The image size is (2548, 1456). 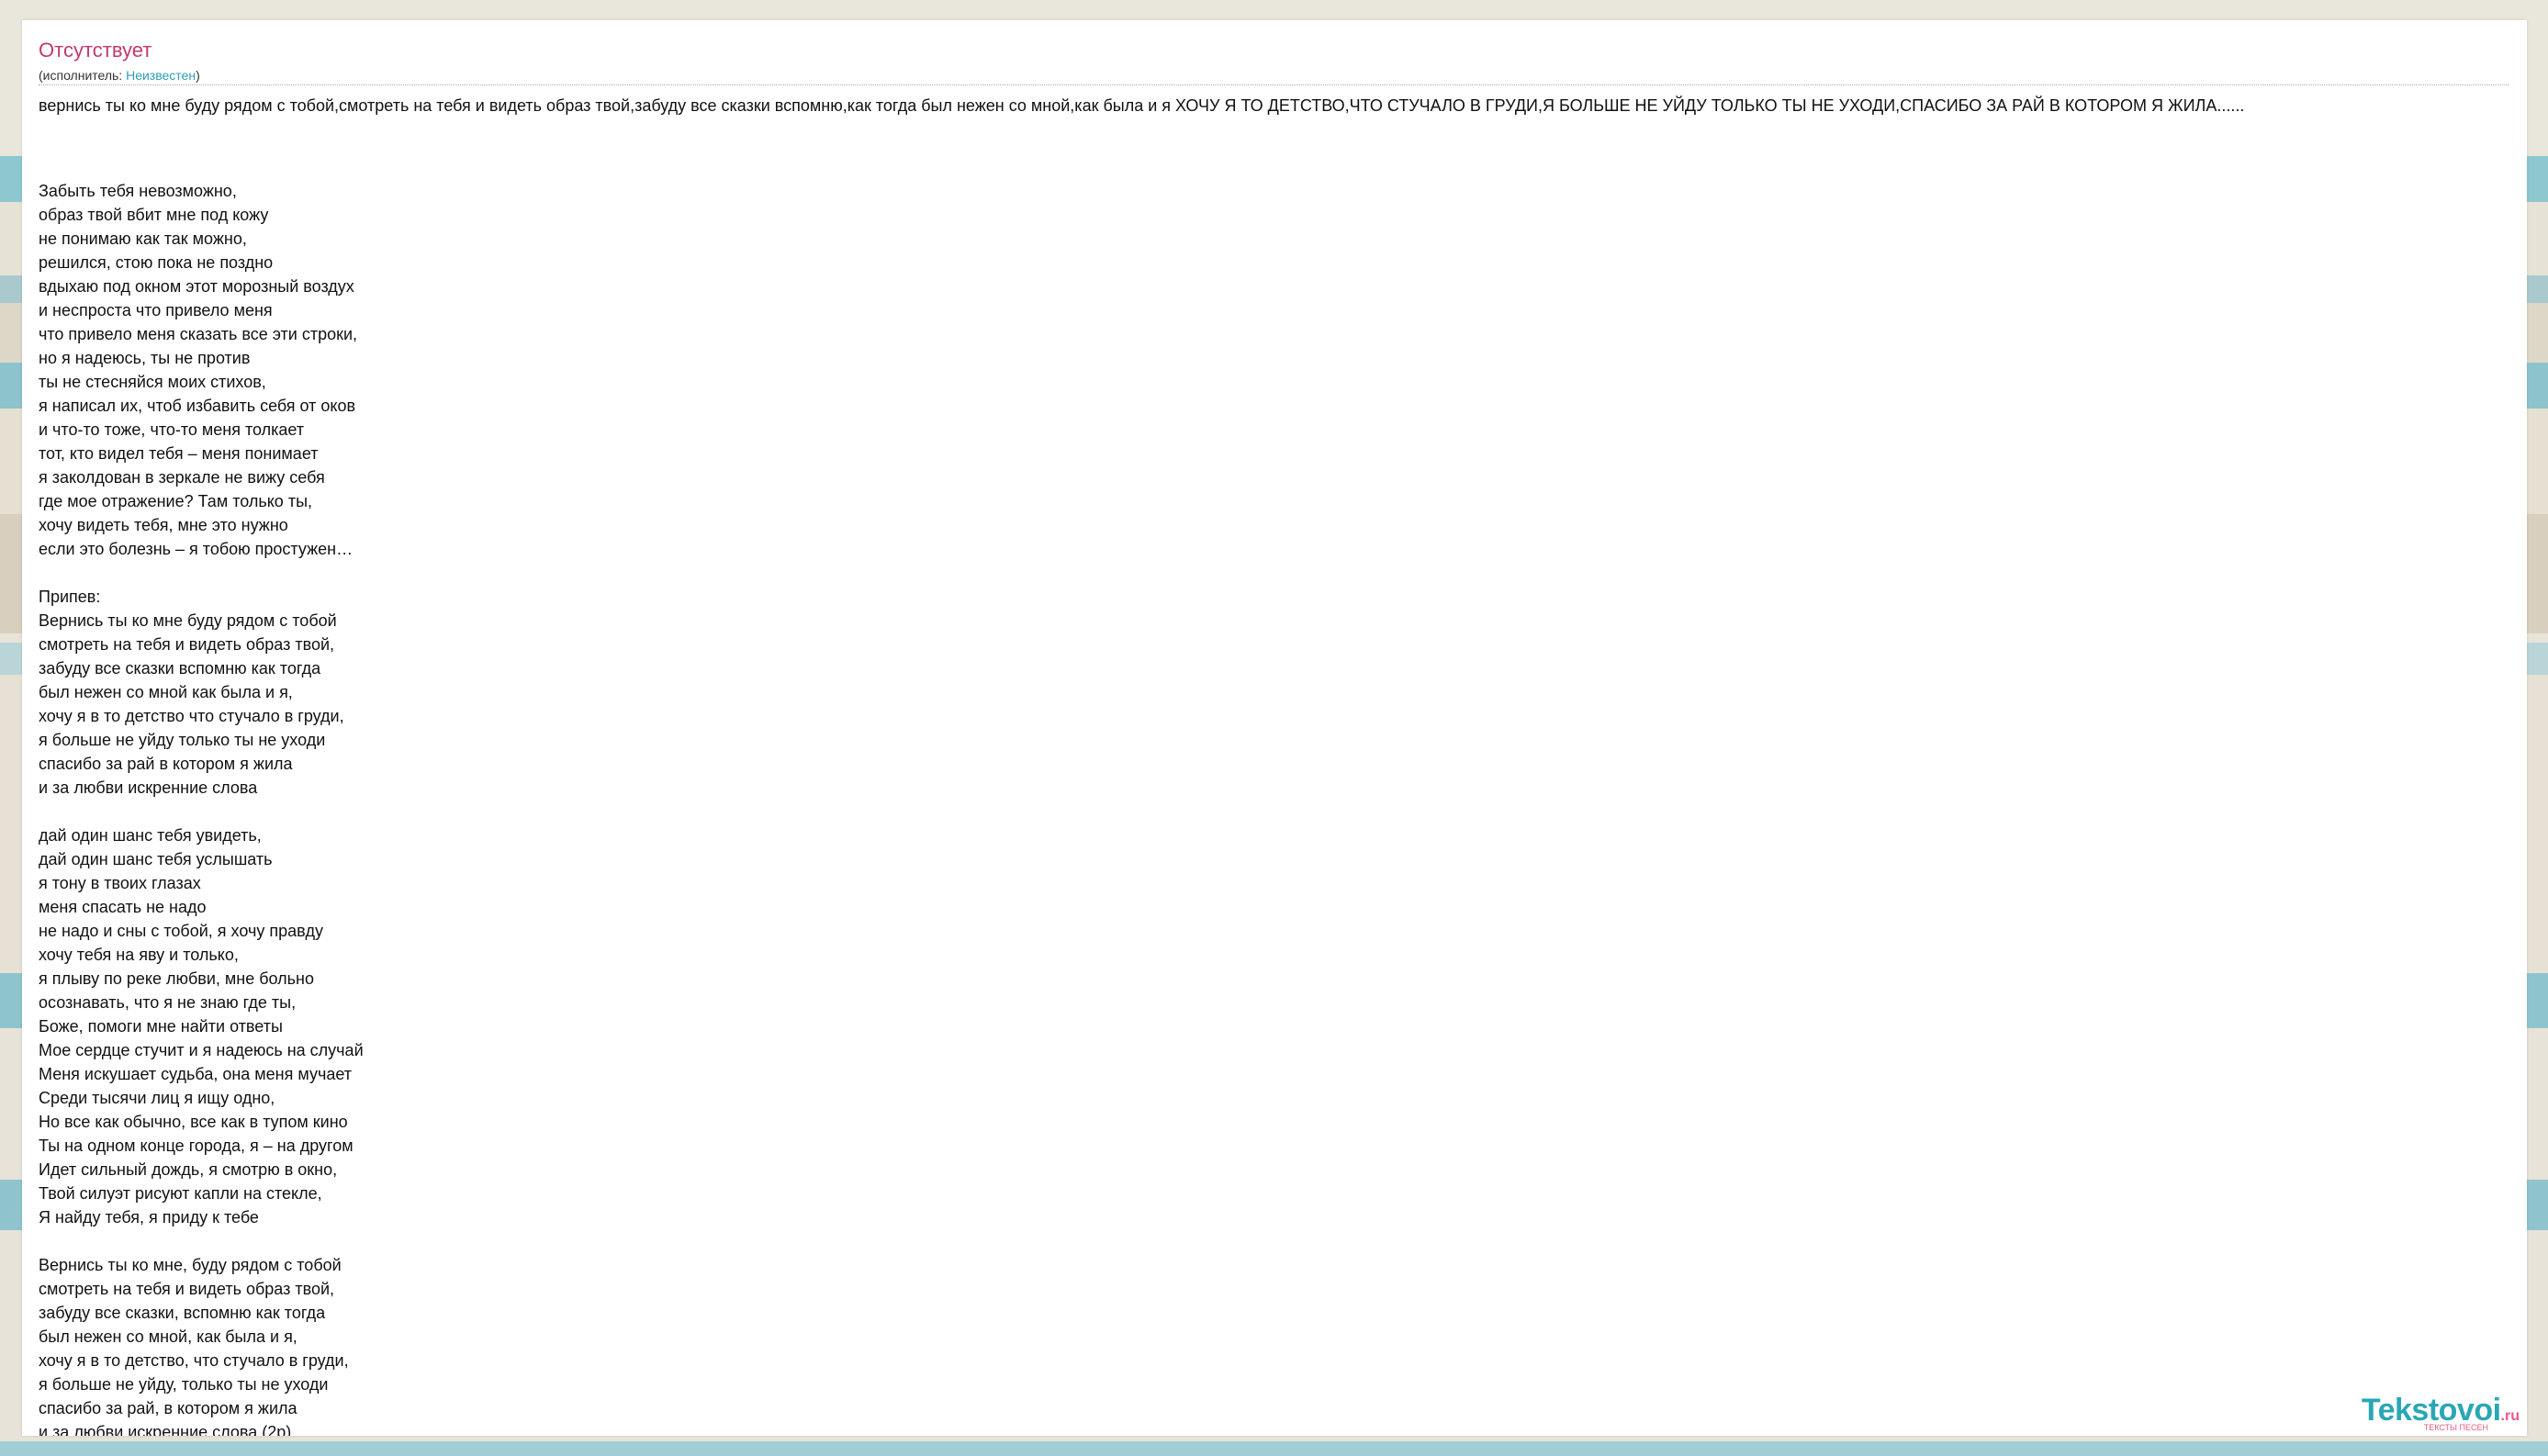 I want to click on lyric-line: спасибо за рай в котором я жила, so click(x=166, y=764).